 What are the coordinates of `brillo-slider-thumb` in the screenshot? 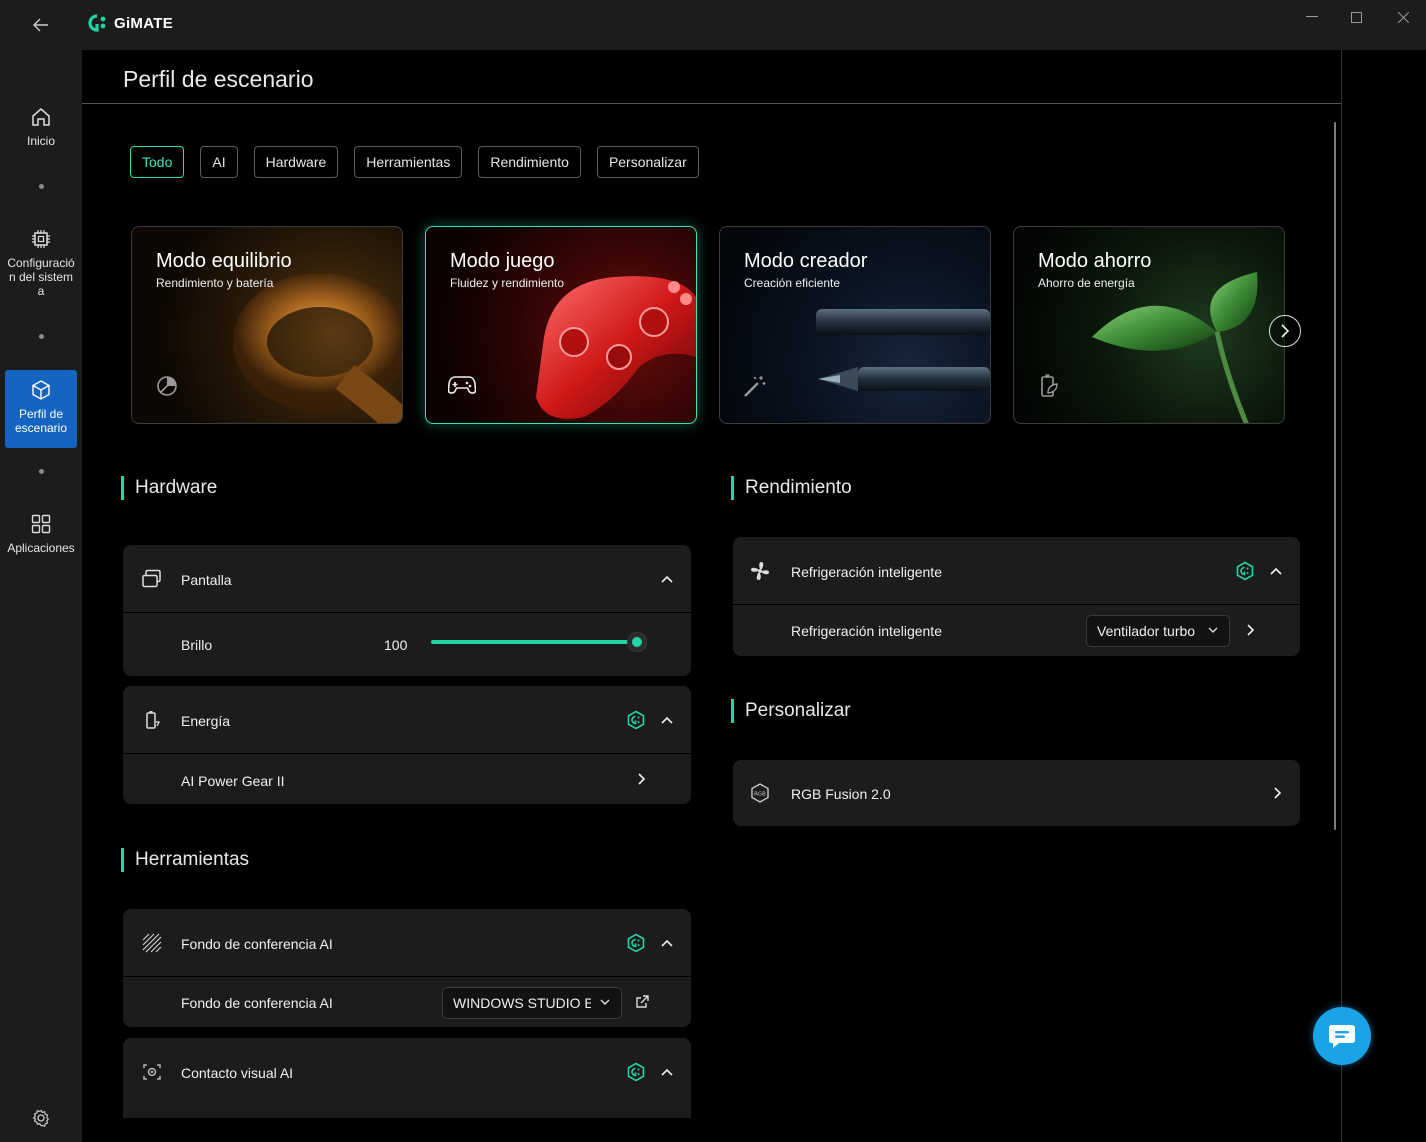 It's located at (637, 642).